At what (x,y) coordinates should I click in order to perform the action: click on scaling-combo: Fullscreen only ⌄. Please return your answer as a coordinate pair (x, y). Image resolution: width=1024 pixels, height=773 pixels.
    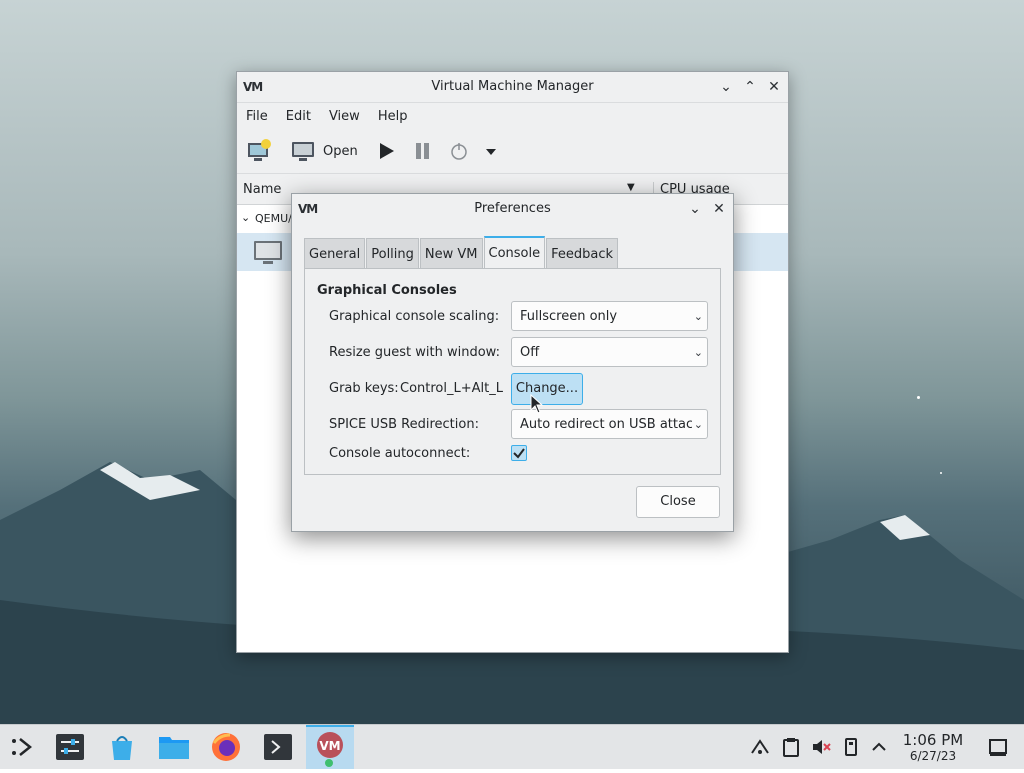
    Looking at the image, I should click on (609, 316).